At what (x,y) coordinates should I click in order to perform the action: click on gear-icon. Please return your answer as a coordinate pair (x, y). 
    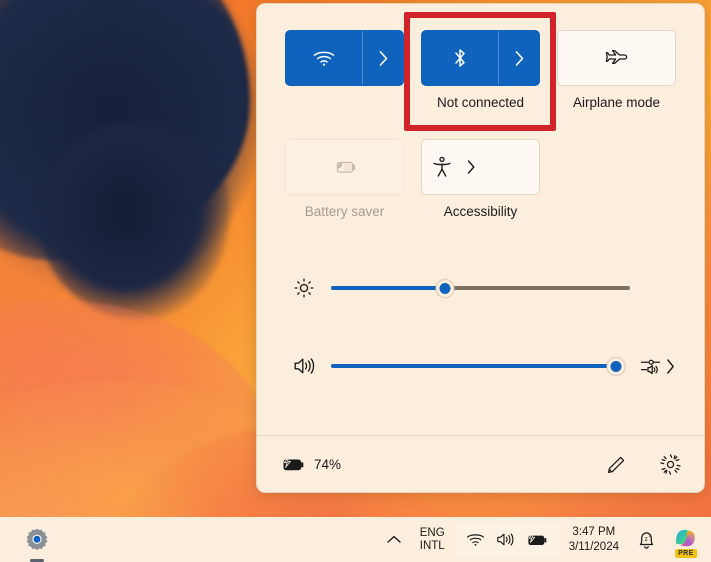
    Looking at the image, I should click on (670, 464).